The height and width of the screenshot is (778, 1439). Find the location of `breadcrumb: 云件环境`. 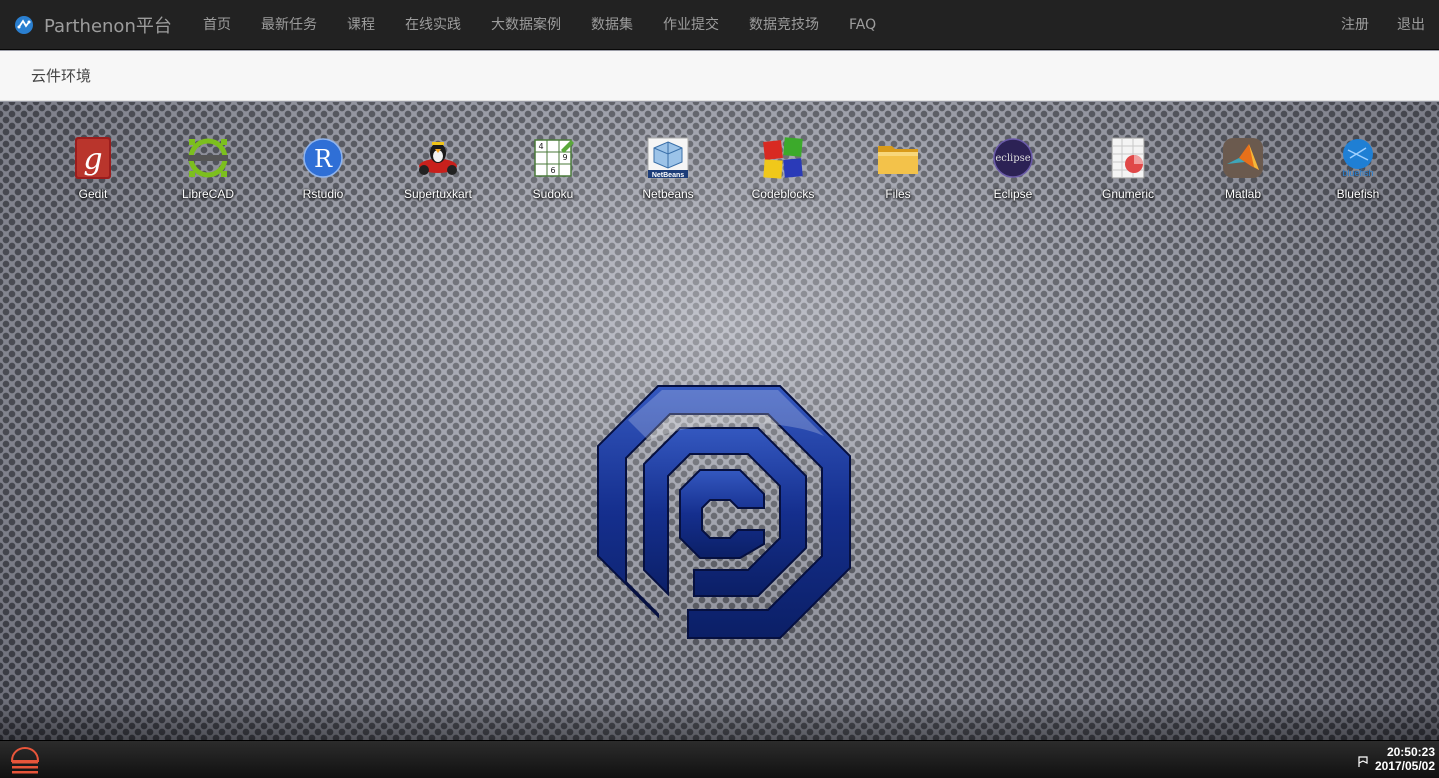

breadcrumb: 云件环境 is located at coordinates (719, 76).